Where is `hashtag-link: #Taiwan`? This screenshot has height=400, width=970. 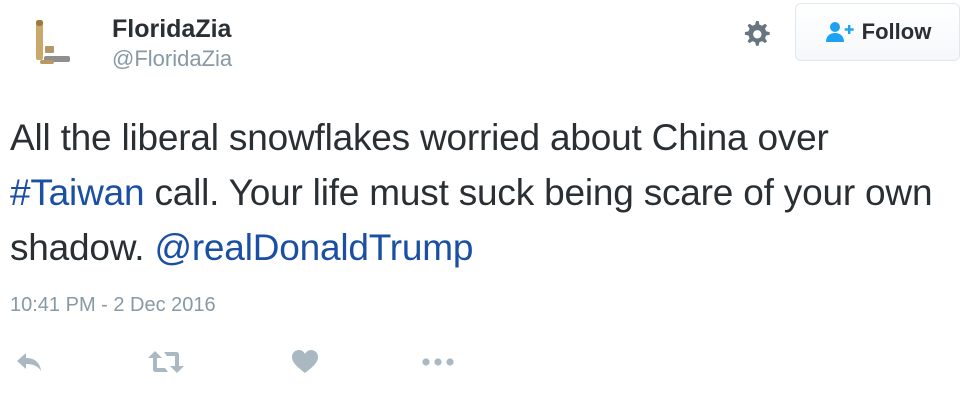
hashtag-link: #Taiwan is located at coordinates (77, 192).